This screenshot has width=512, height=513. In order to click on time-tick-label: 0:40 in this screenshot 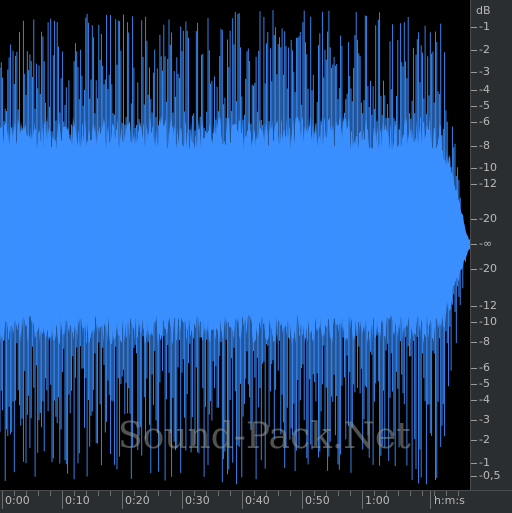, I will do `click(257, 500)`.